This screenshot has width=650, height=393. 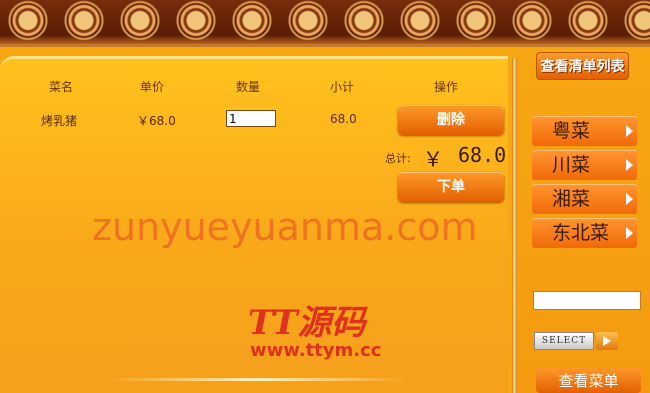 I want to click on decorative-banner, so click(x=325, y=23).